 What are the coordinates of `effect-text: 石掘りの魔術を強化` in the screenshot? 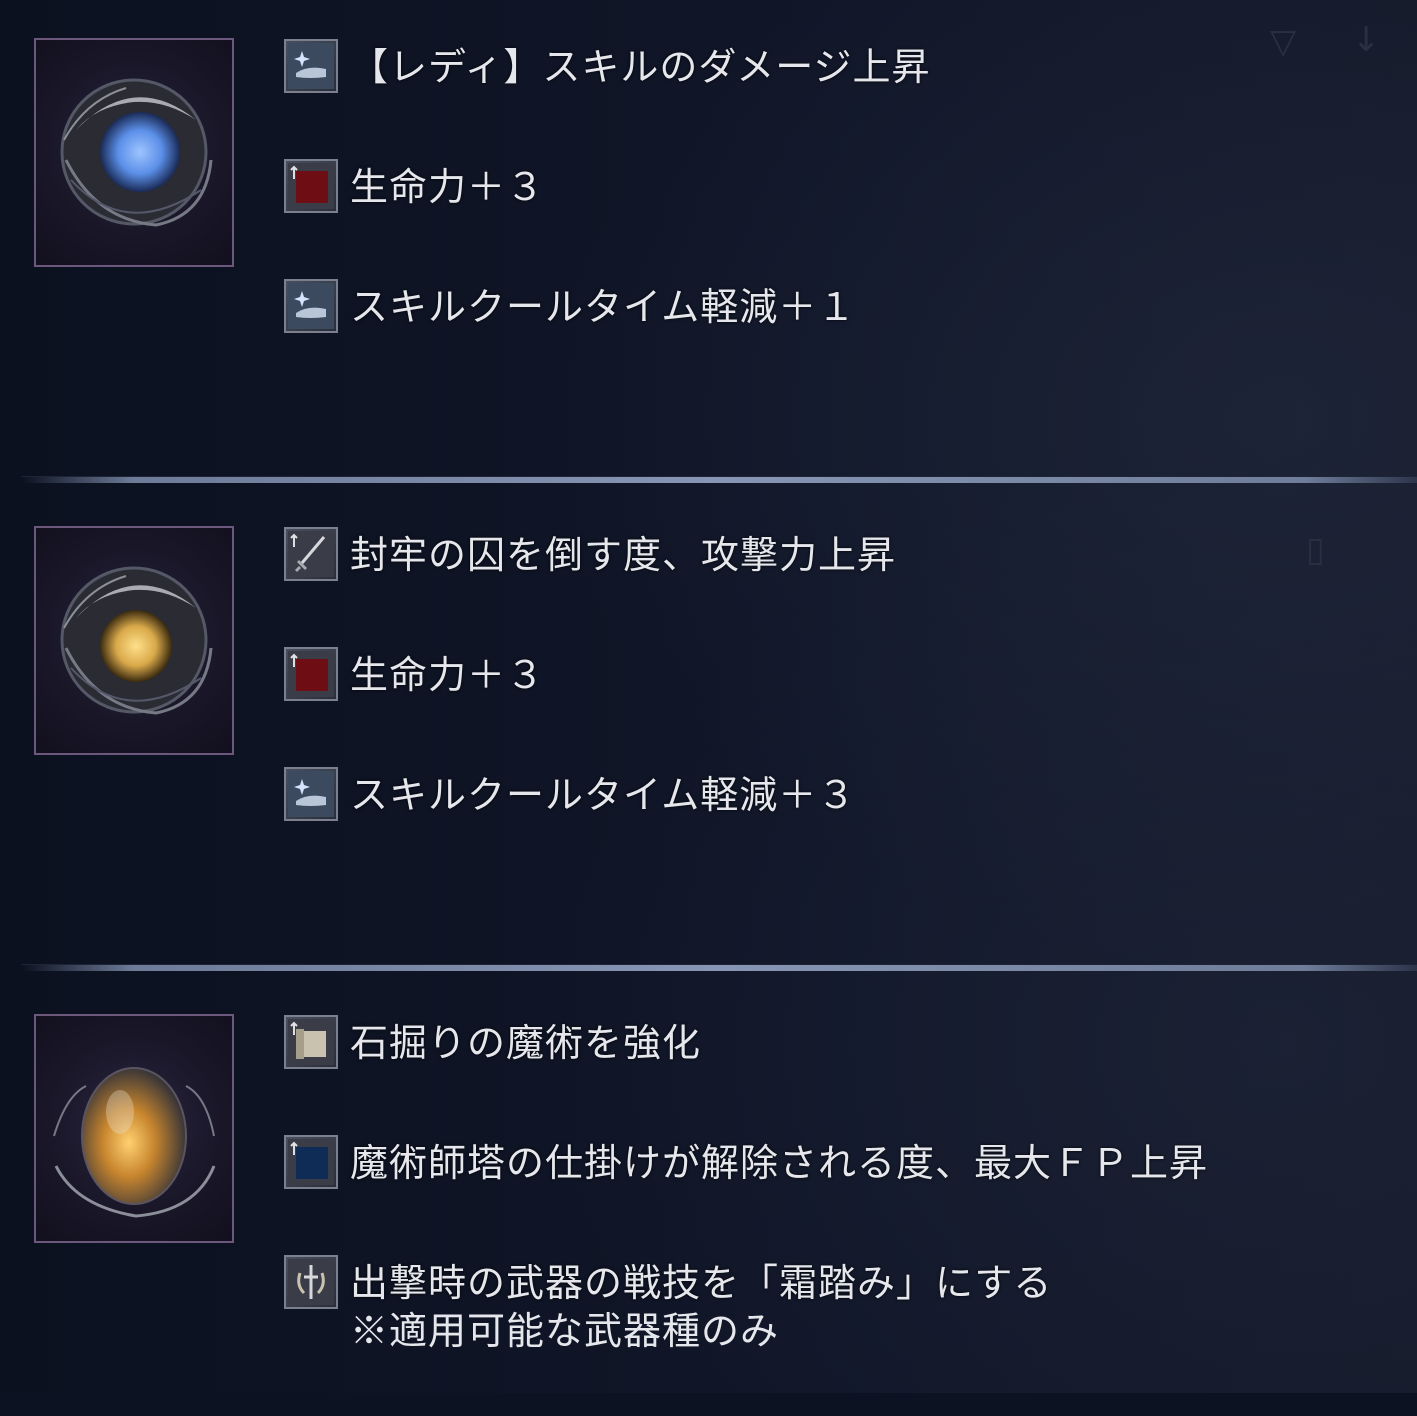 It's located at (526, 1043).